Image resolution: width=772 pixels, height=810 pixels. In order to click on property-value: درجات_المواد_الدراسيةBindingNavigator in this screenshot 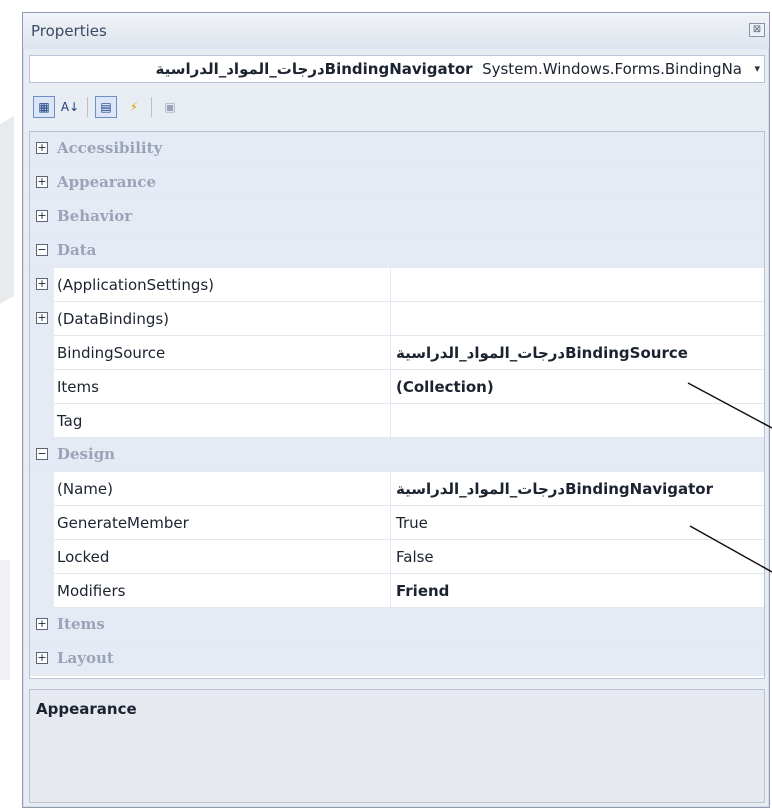, I will do `click(554, 489)`.